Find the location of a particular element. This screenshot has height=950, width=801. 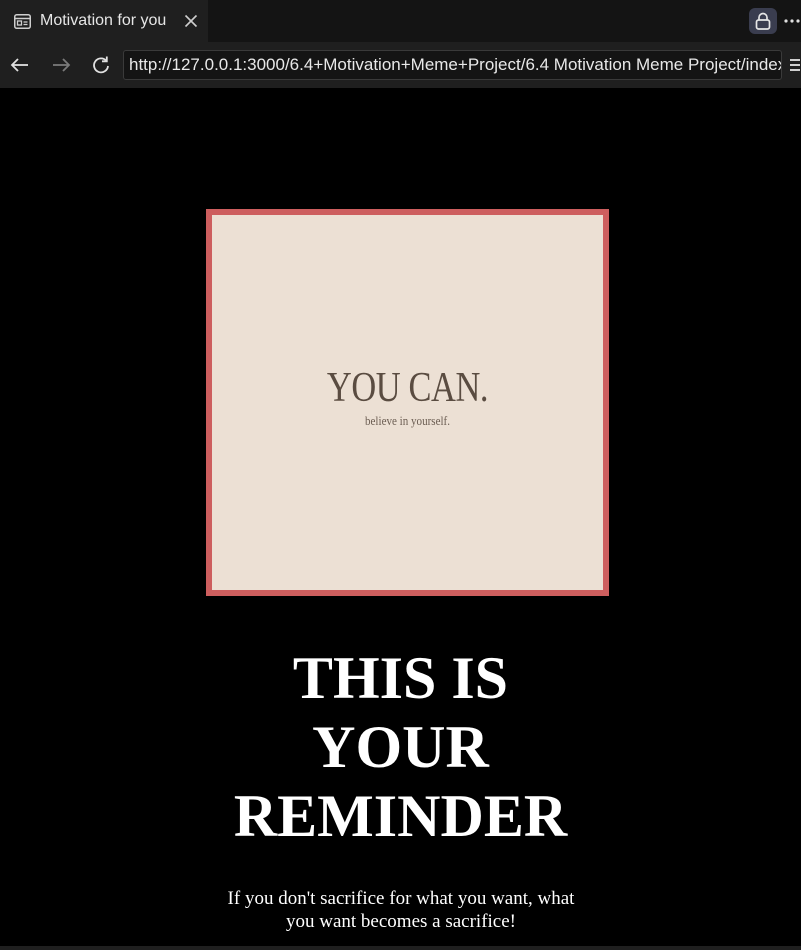

lock-icon is located at coordinates (763, 21).